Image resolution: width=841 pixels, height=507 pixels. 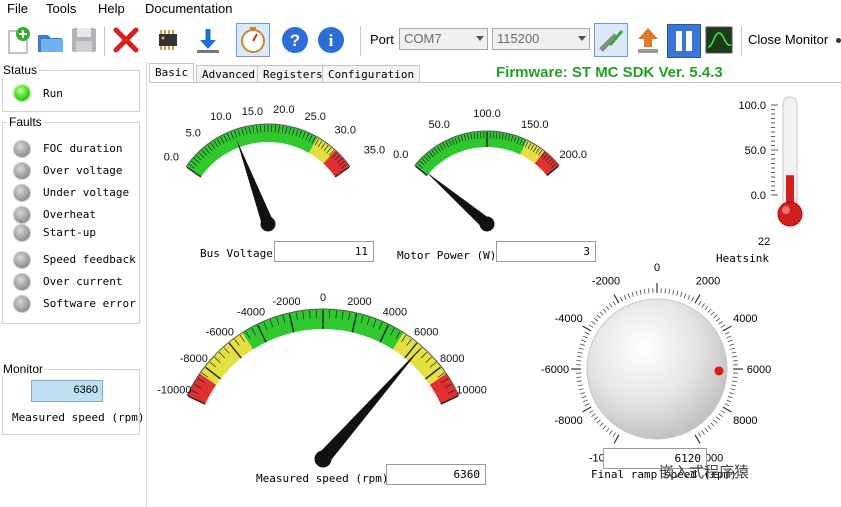 What do you see at coordinates (487, 114) in the screenshot?
I see `motor-power-tick-label: 100.0` at bounding box center [487, 114].